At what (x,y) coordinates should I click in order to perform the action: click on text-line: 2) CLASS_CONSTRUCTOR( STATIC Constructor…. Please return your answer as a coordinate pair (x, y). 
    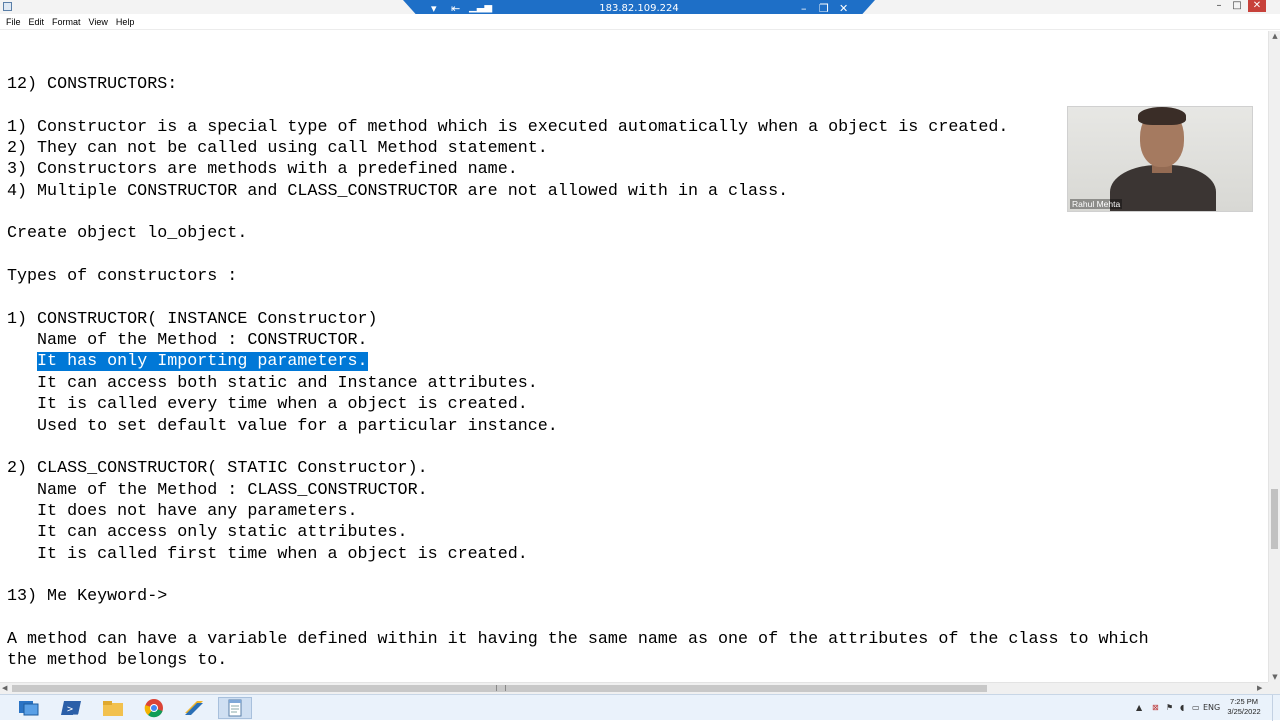
    Looking at the image, I should click on (578, 468).